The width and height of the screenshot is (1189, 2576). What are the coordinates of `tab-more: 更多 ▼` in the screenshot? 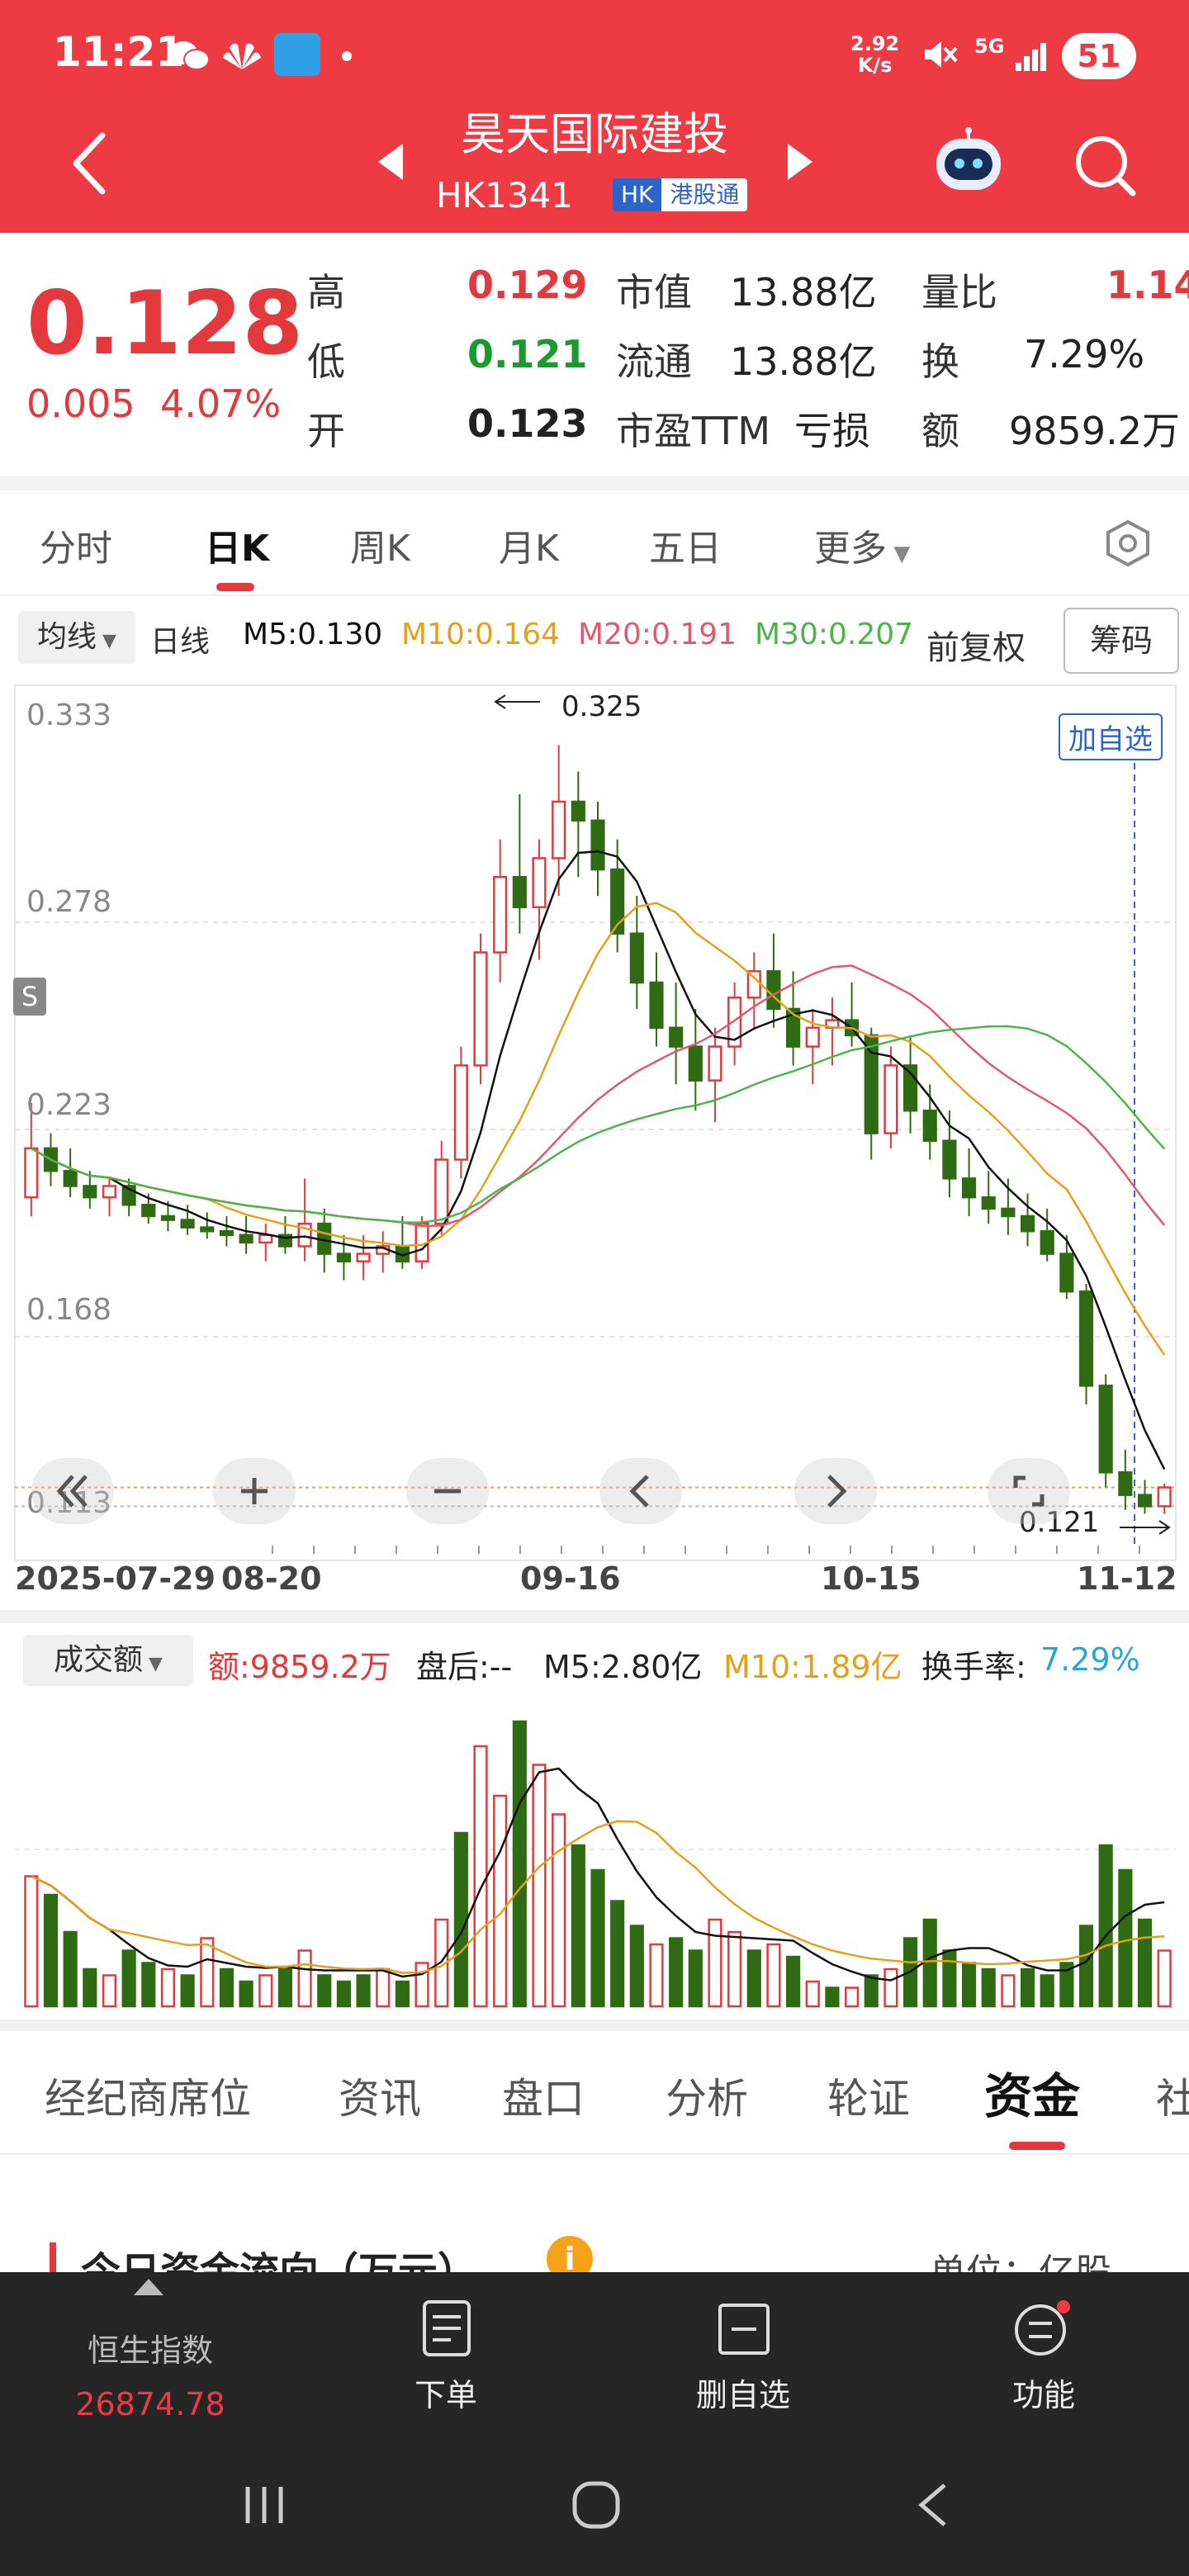 It's located at (862, 545).